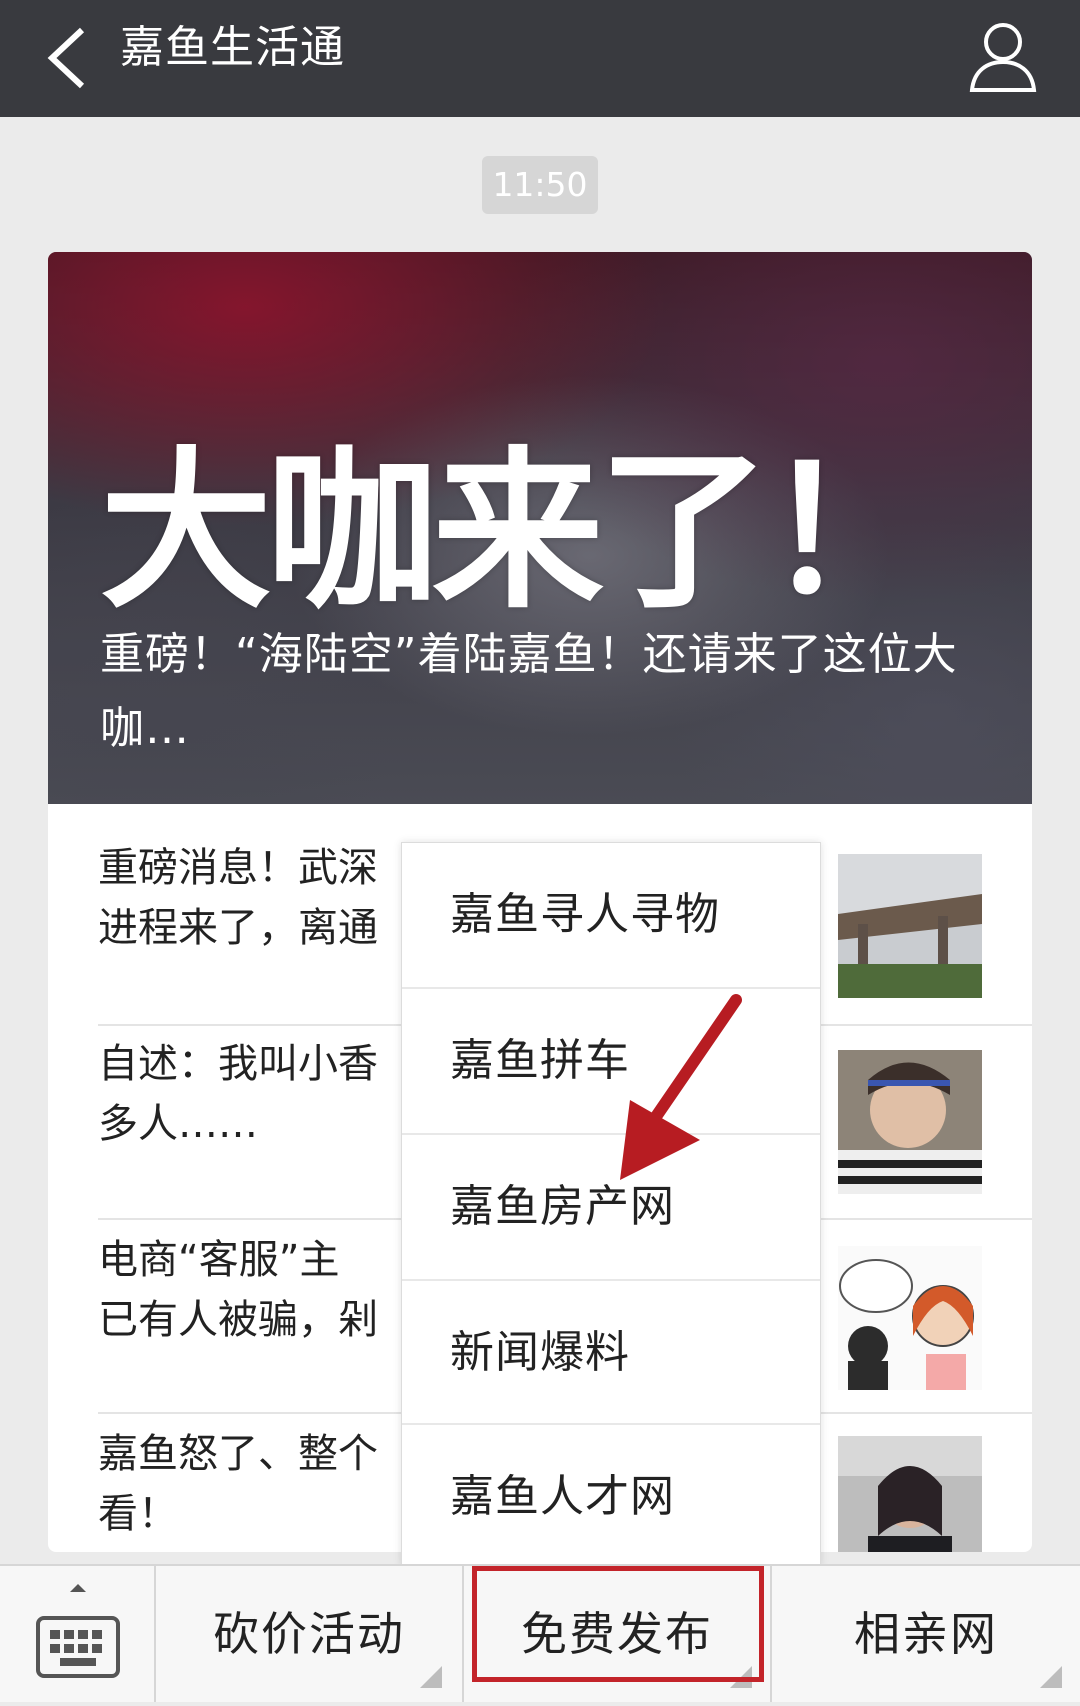  Describe the element at coordinates (681, 1087) in the screenshot. I see `red-arrow-annotation` at that location.